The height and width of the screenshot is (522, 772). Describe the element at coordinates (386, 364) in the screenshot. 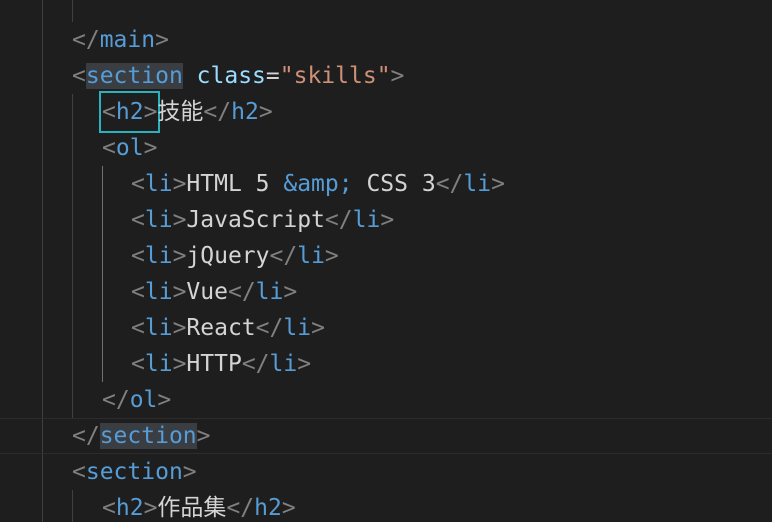

I see `code-line: <li>HTTP</li>` at that location.